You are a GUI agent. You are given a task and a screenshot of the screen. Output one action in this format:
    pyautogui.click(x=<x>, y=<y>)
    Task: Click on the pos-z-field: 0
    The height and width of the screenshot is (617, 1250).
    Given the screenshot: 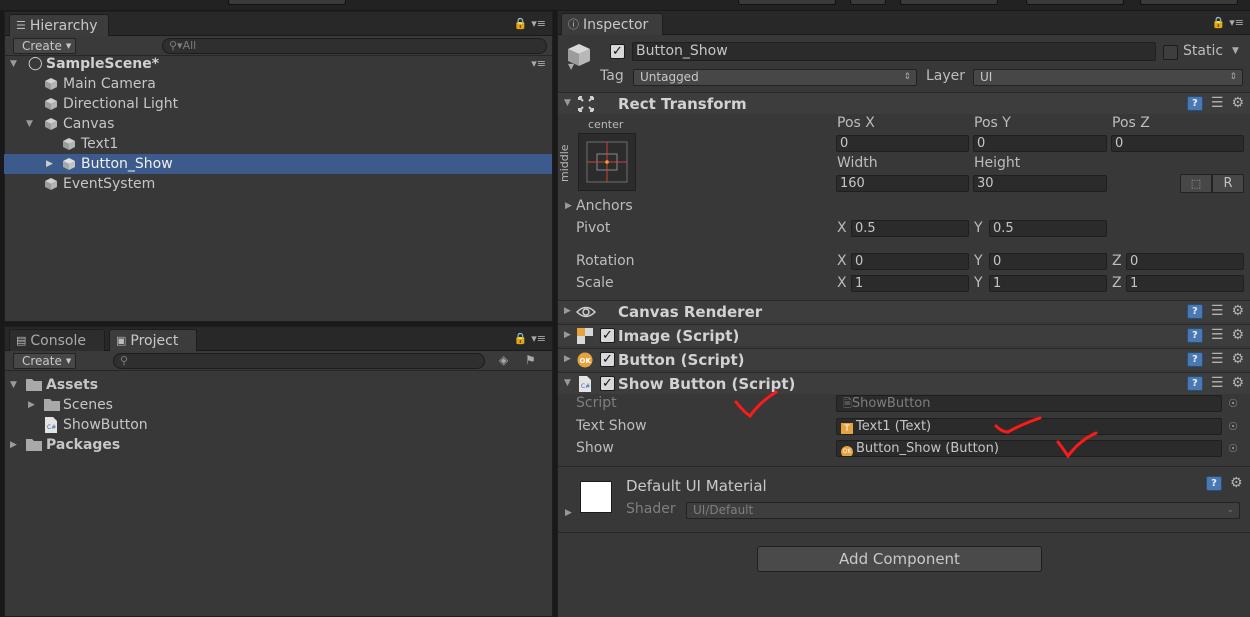 What is the action you would take?
    pyautogui.click(x=1177, y=143)
    